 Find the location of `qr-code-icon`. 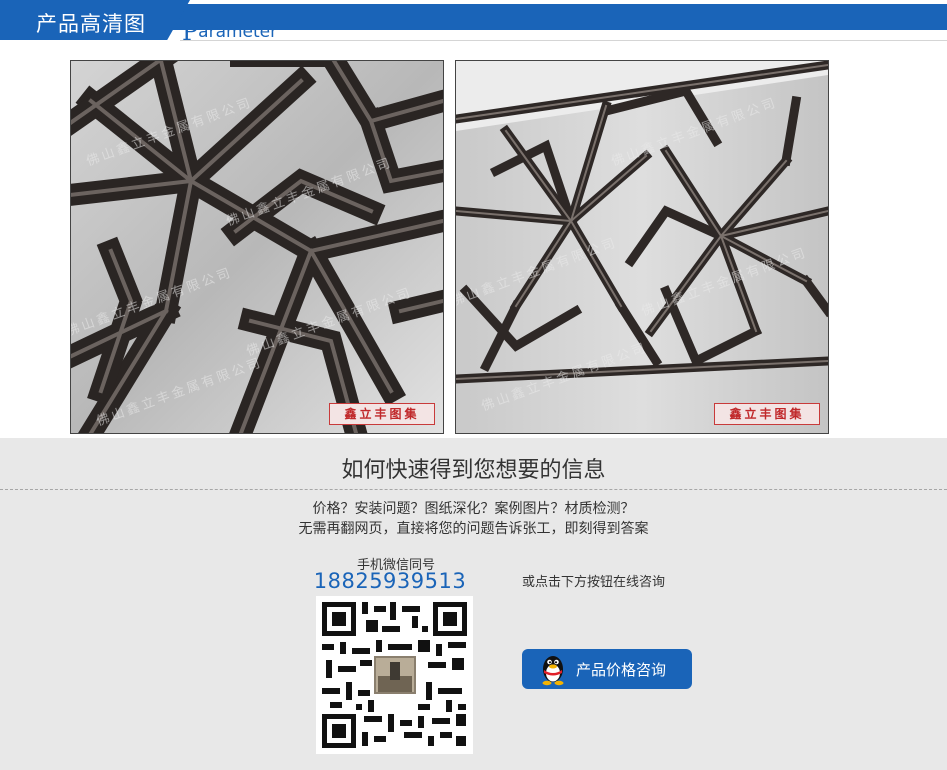

qr-code-icon is located at coordinates (394, 675).